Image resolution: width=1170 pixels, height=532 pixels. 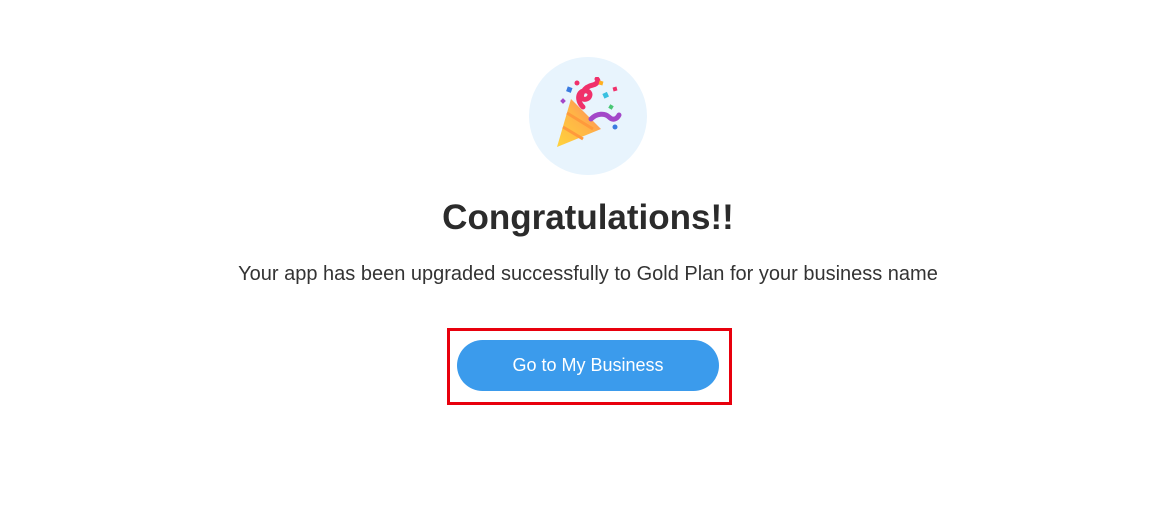 I want to click on go-to-my-business-button: Go to My Business, so click(x=588, y=365).